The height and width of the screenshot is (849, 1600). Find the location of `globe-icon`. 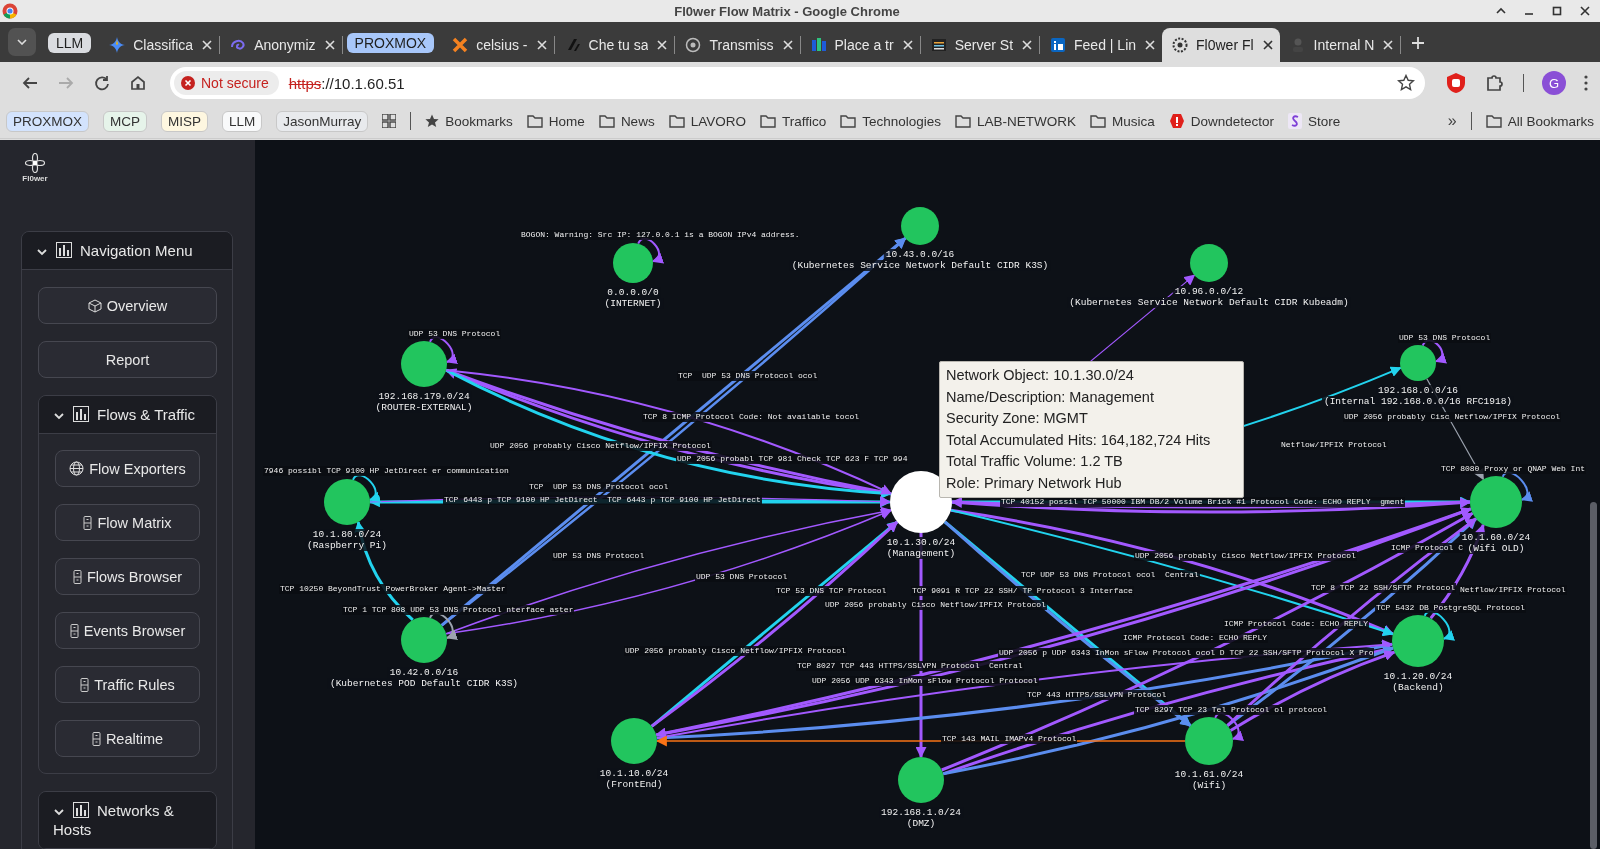

globe-icon is located at coordinates (77, 468).